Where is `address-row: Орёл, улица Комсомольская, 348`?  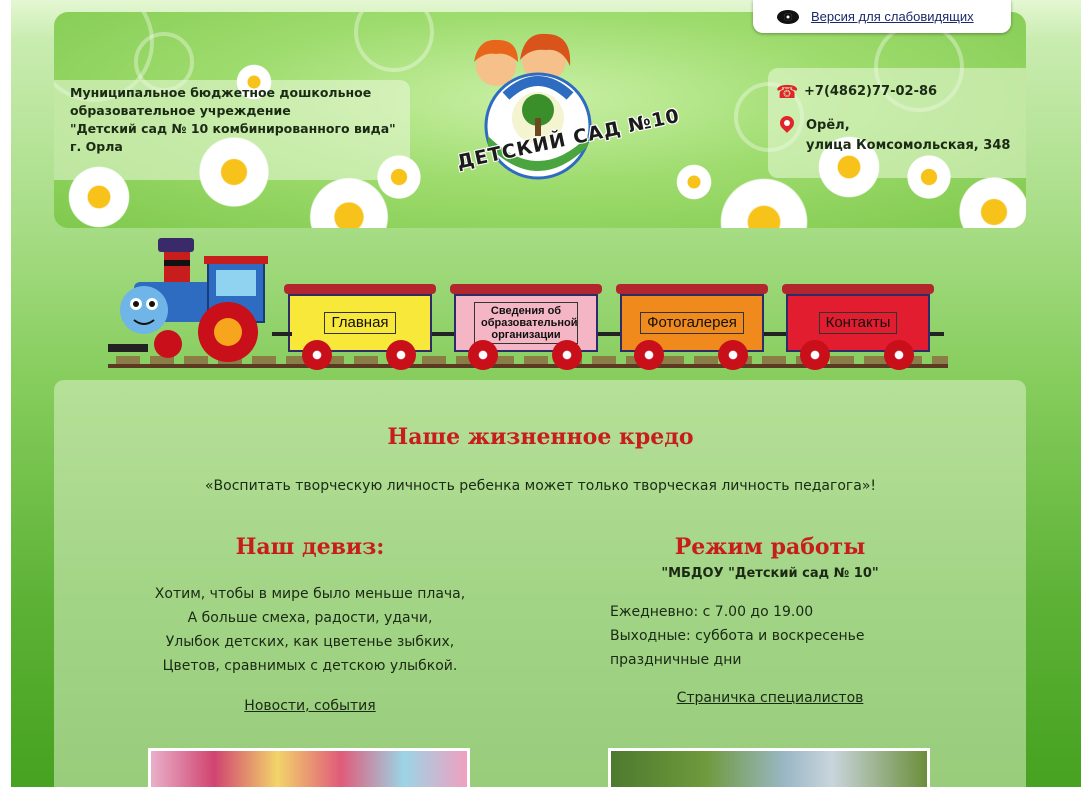 address-row: Орёл, улица Комсомольская, 348 is located at coordinates (895, 136).